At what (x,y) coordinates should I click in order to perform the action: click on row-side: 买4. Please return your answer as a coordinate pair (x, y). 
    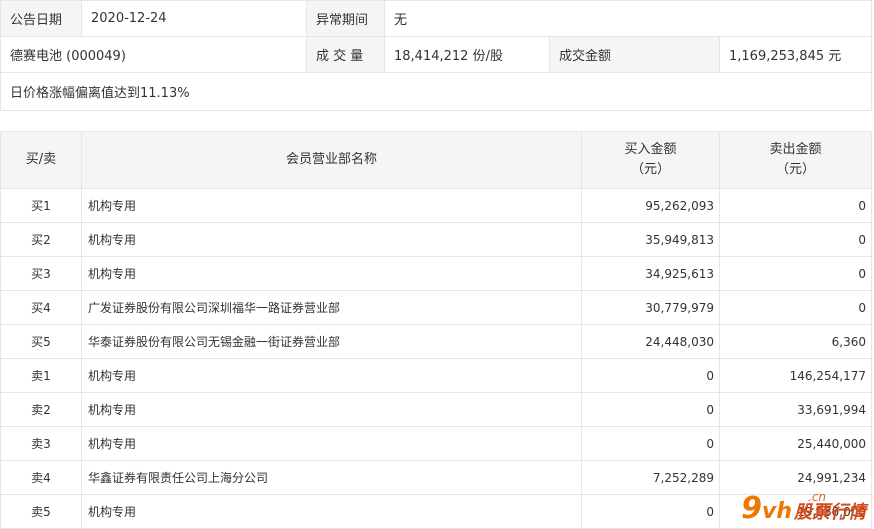
    Looking at the image, I should click on (41, 307).